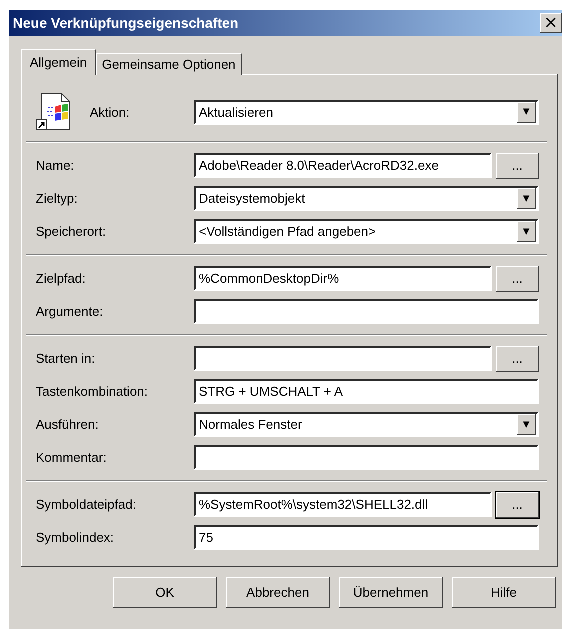 The image size is (562, 629). I want to click on field-label: Starten in:, so click(66, 358).